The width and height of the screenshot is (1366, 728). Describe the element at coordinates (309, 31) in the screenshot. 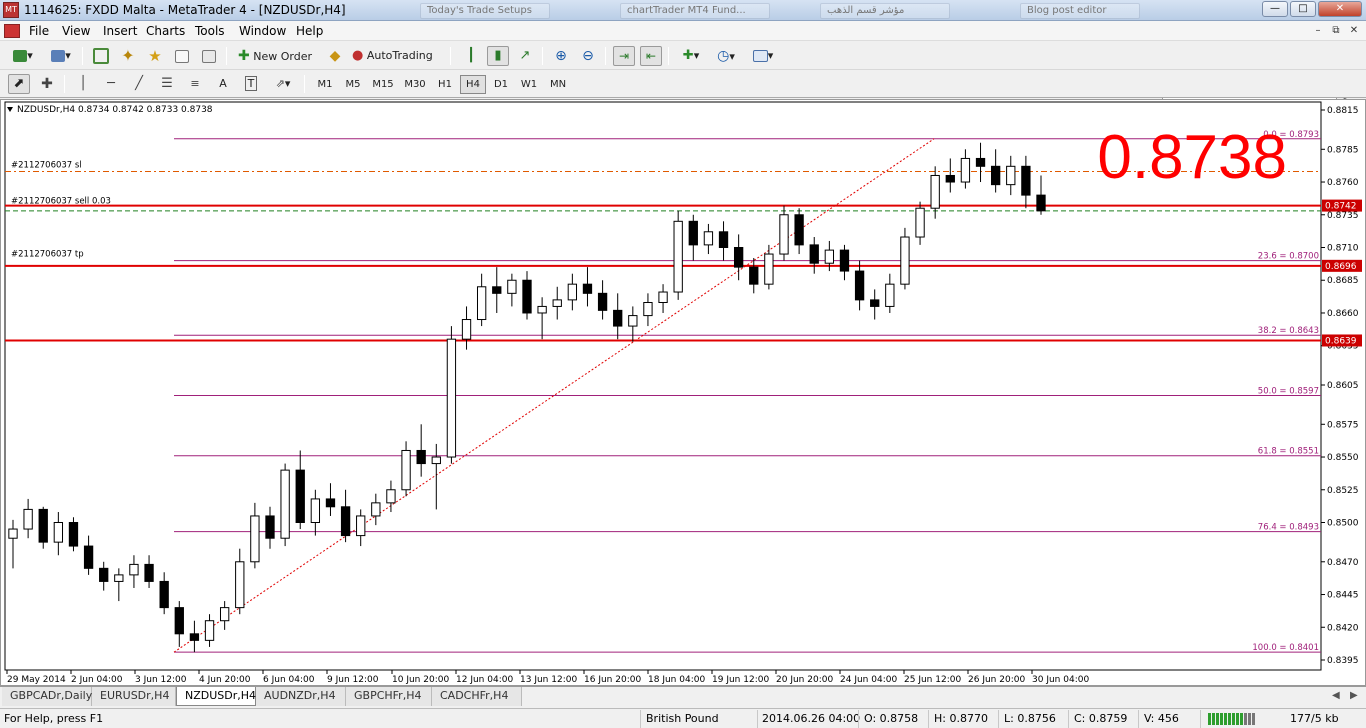

I see `menu-help: Help` at that location.